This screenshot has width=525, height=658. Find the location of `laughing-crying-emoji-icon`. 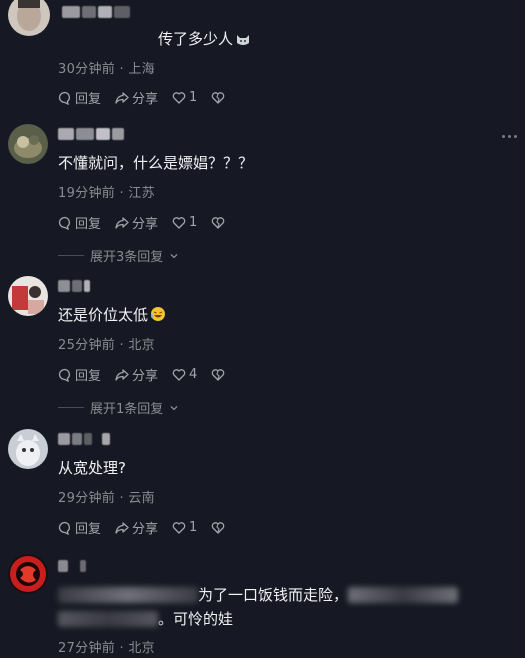

laughing-crying-emoji-icon is located at coordinates (158, 317).